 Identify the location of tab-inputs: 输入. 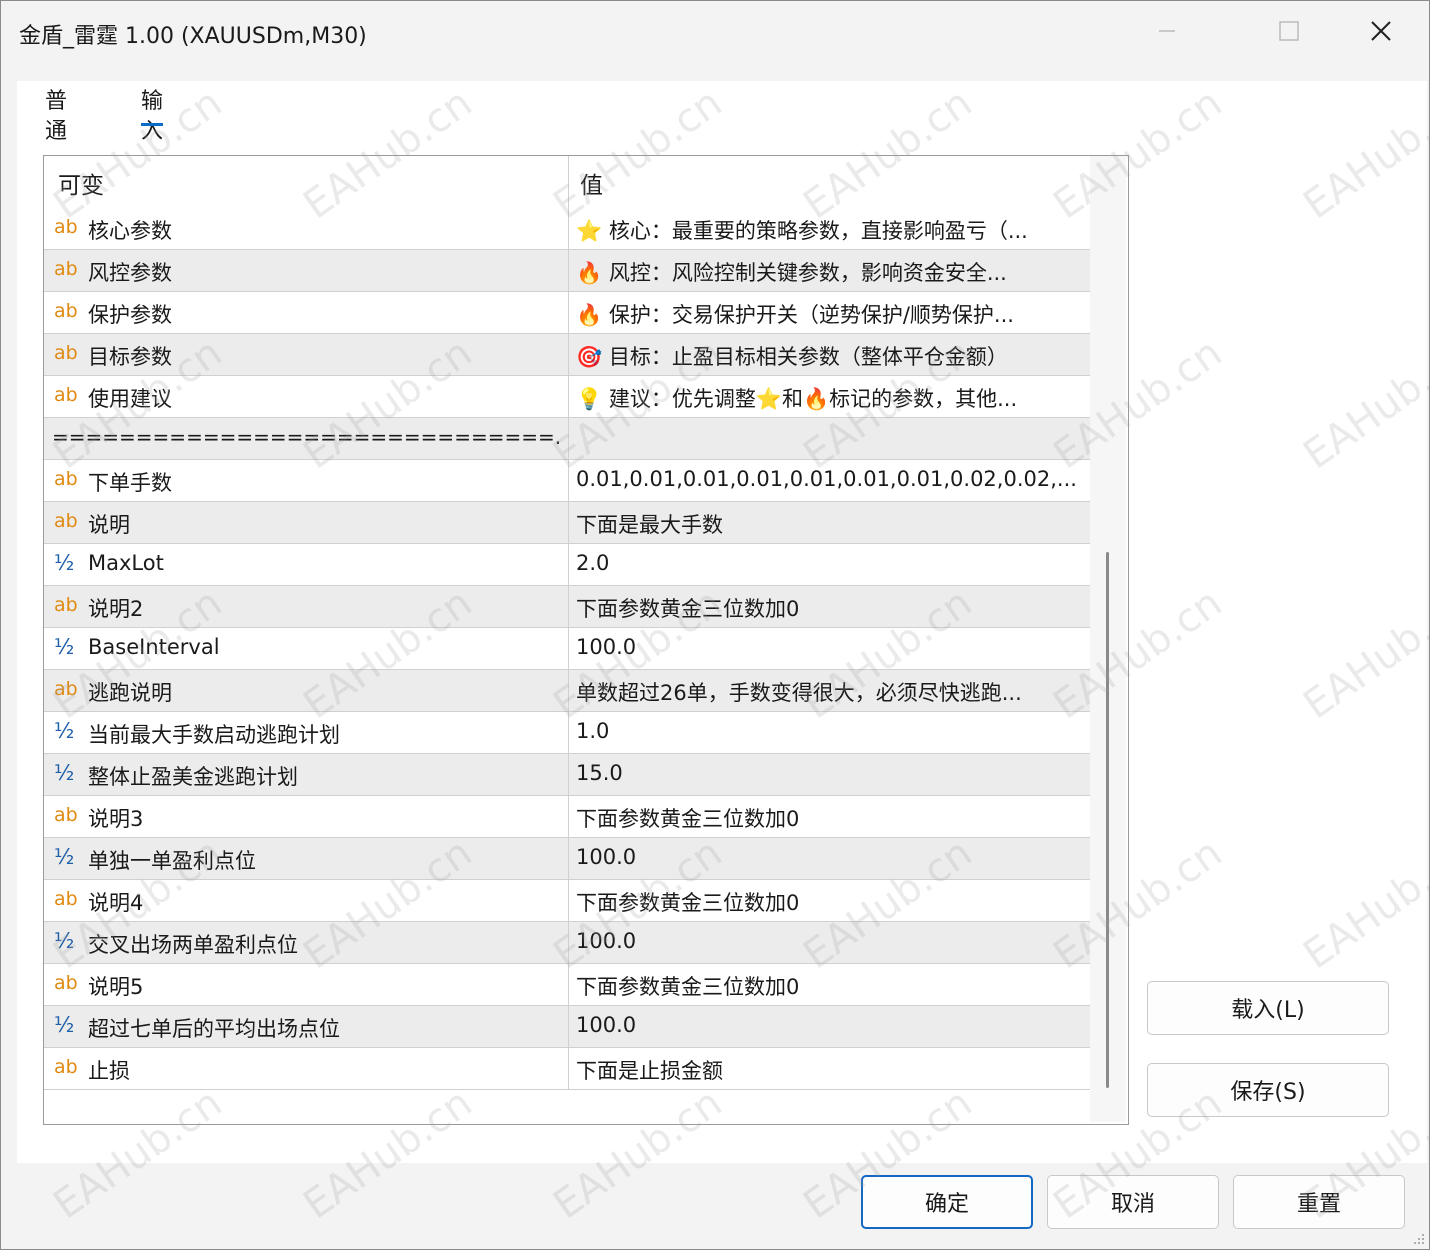
(152, 115).